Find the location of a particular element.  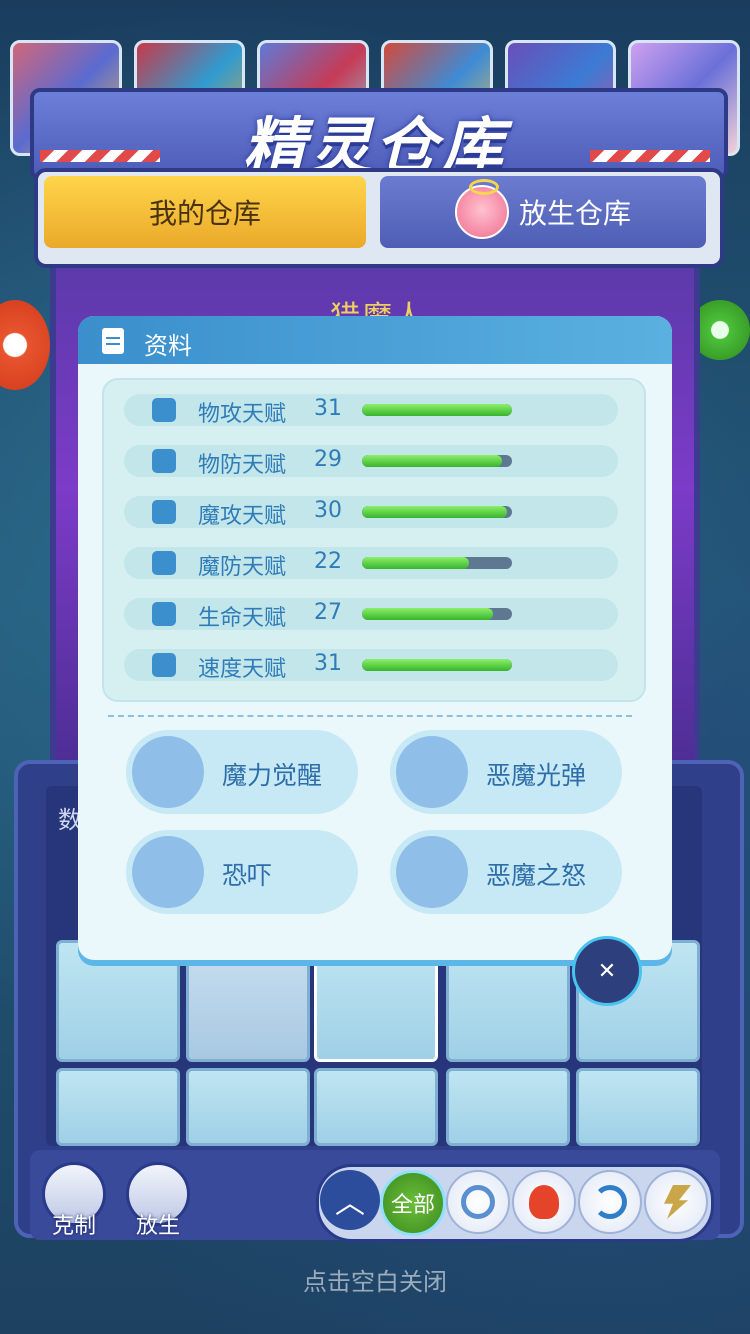

close-icon: ✕ is located at coordinates (607, 971).